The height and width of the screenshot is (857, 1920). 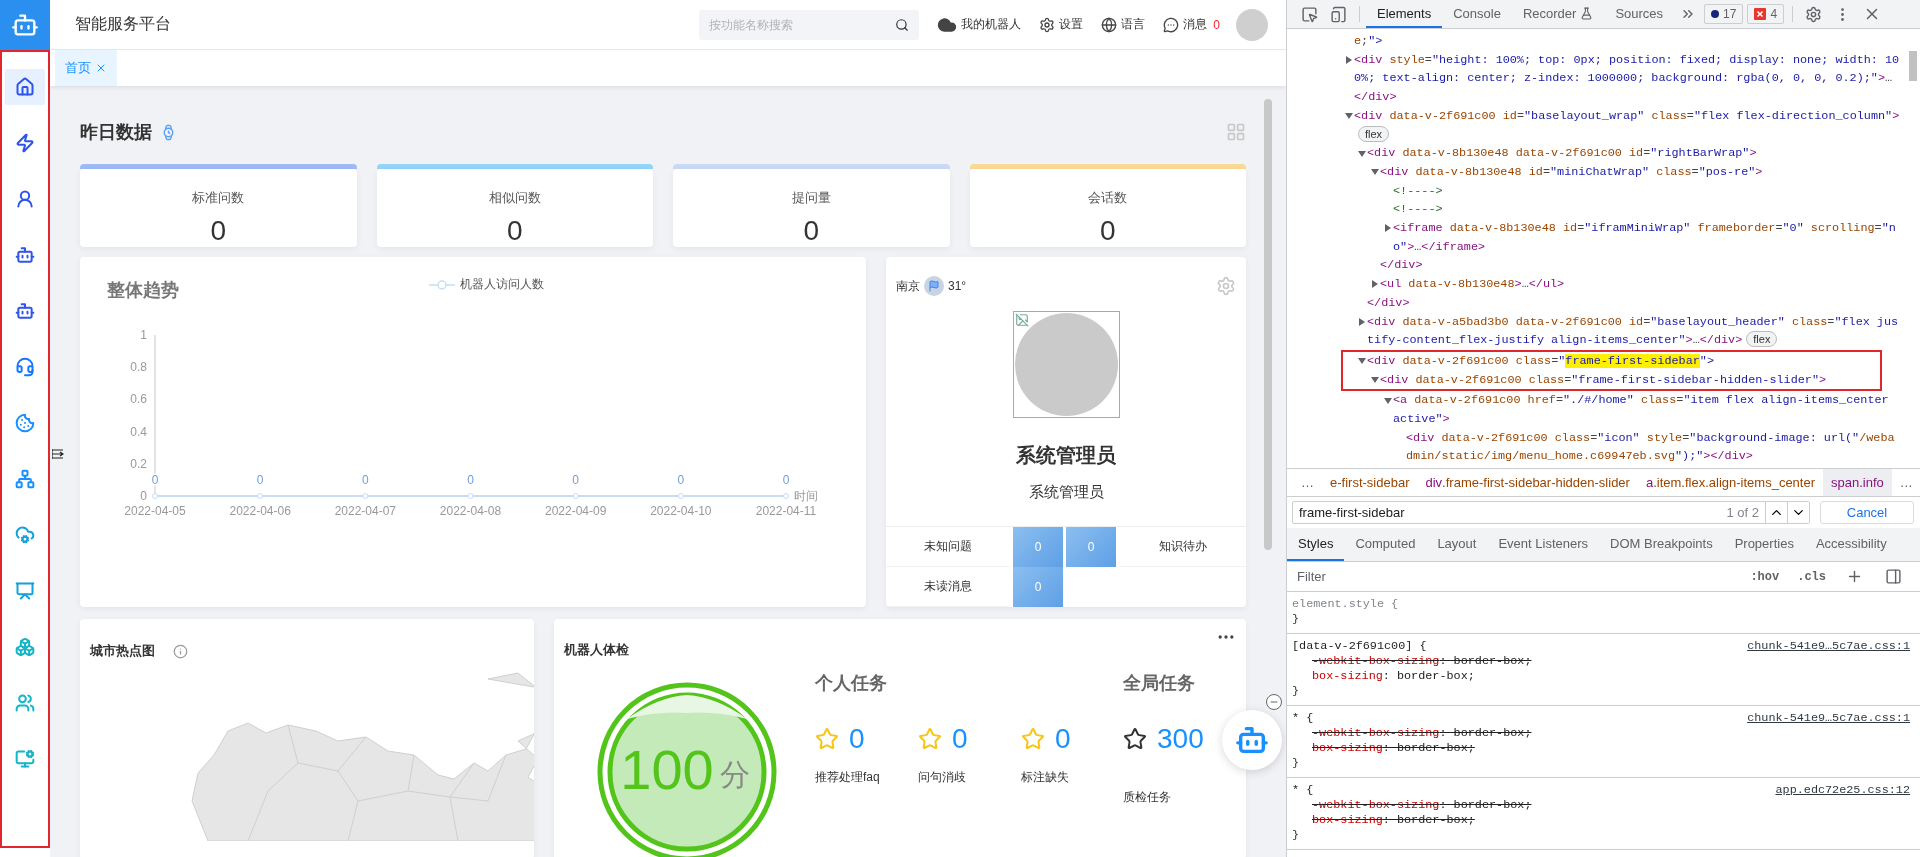 What do you see at coordinates (155, 511) in the screenshot?
I see `tick-label: 2022-04-05` at bounding box center [155, 511].